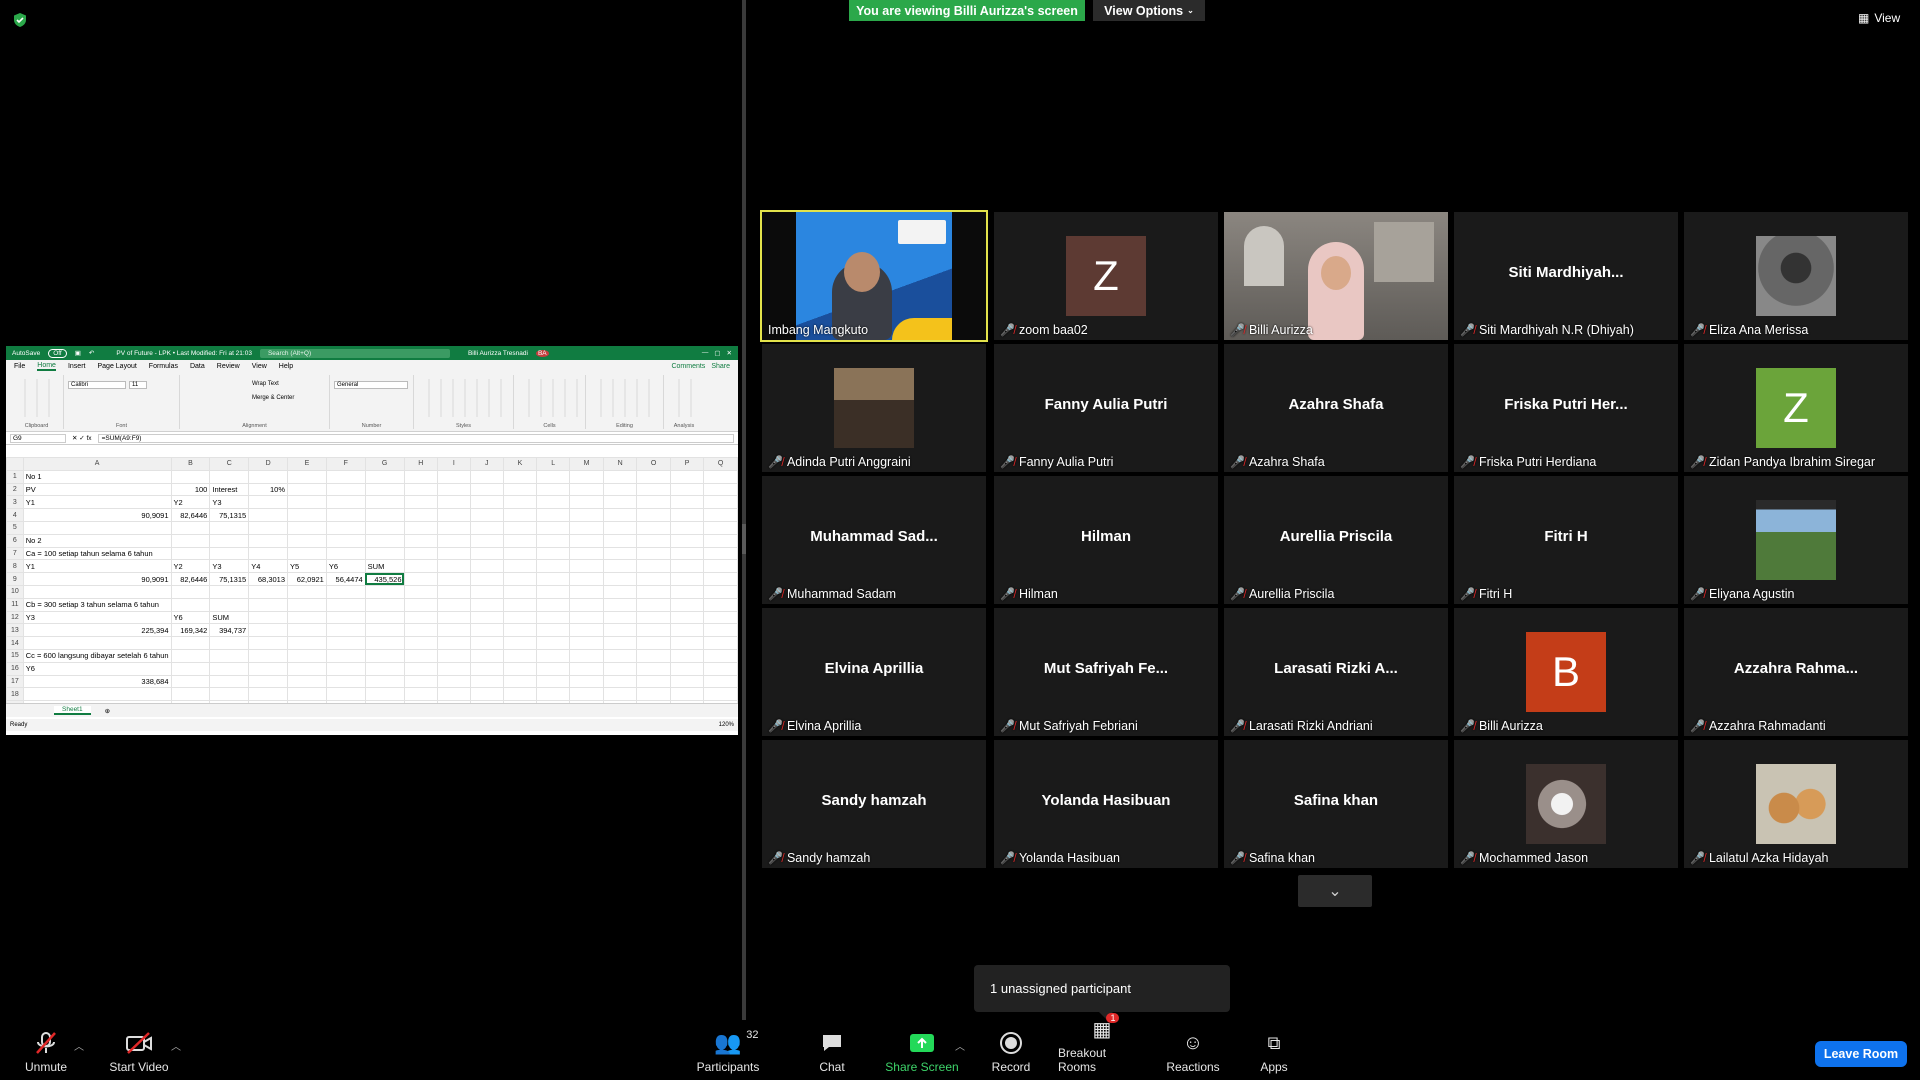 The width and height of the screenshot is (1920, 1080). I want to click on leave-room-button: Leave Room, so click(1861, 1054).